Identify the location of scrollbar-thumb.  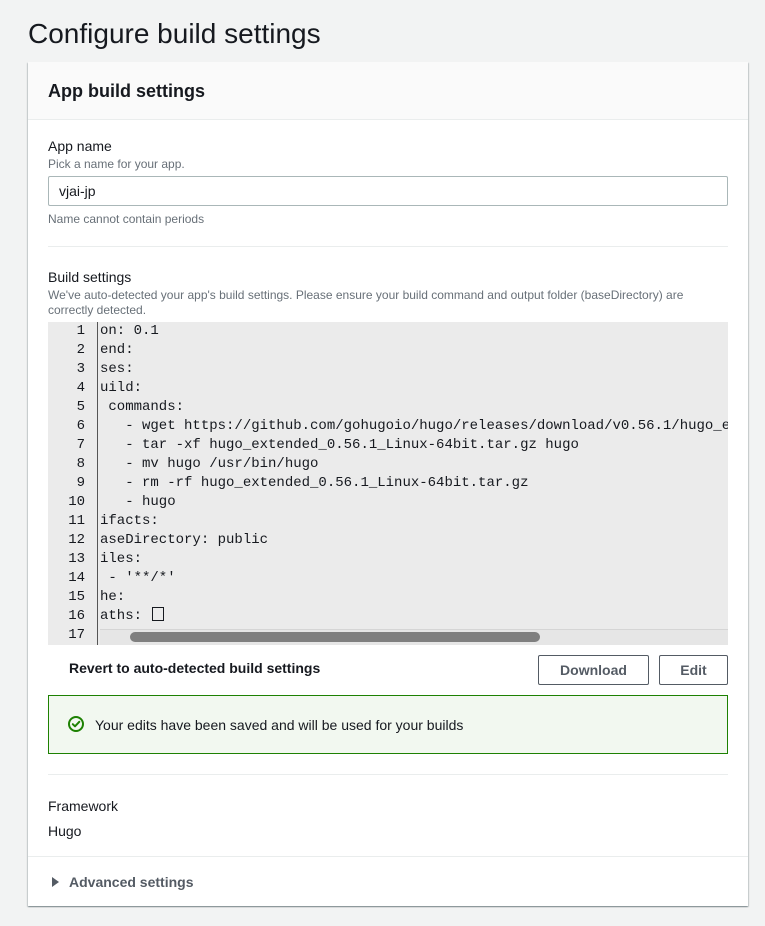
(335, 637).